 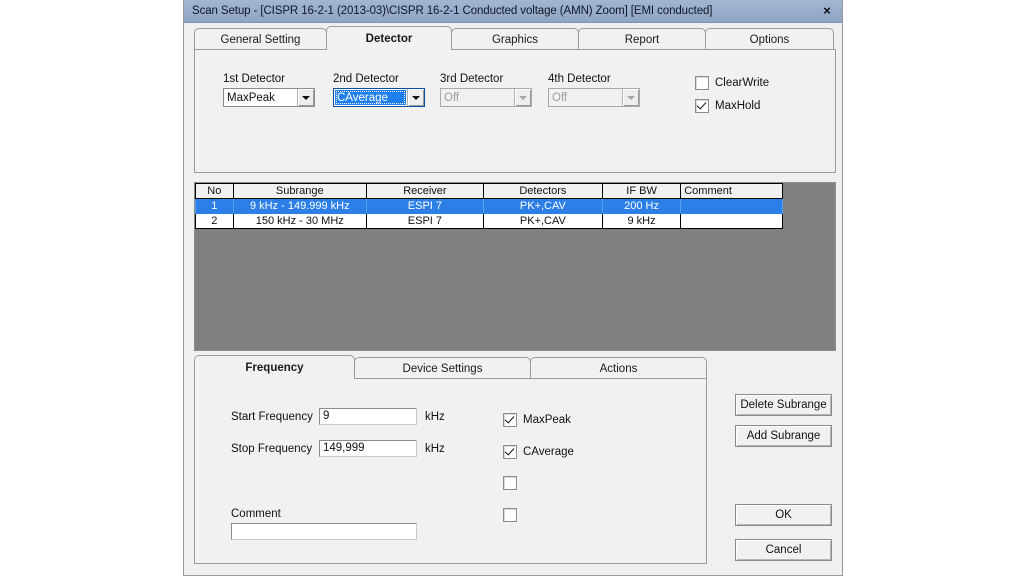 What do you see at coordinates (641, 221) in the screenshot?
I see `cell-ifbw: 9 kHz` at bounding box center [641, 221].